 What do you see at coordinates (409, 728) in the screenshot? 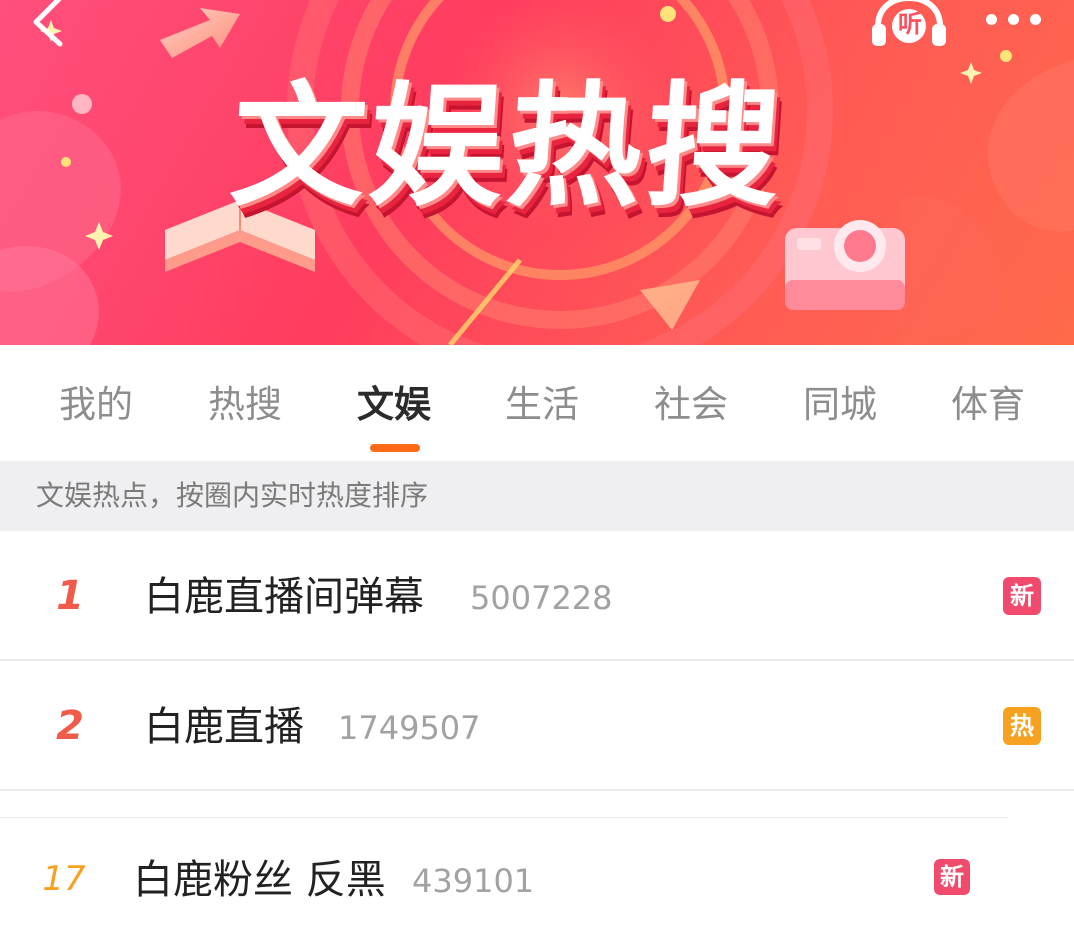
I see `heat-count: 1749507` at bounding box center [409, 728].